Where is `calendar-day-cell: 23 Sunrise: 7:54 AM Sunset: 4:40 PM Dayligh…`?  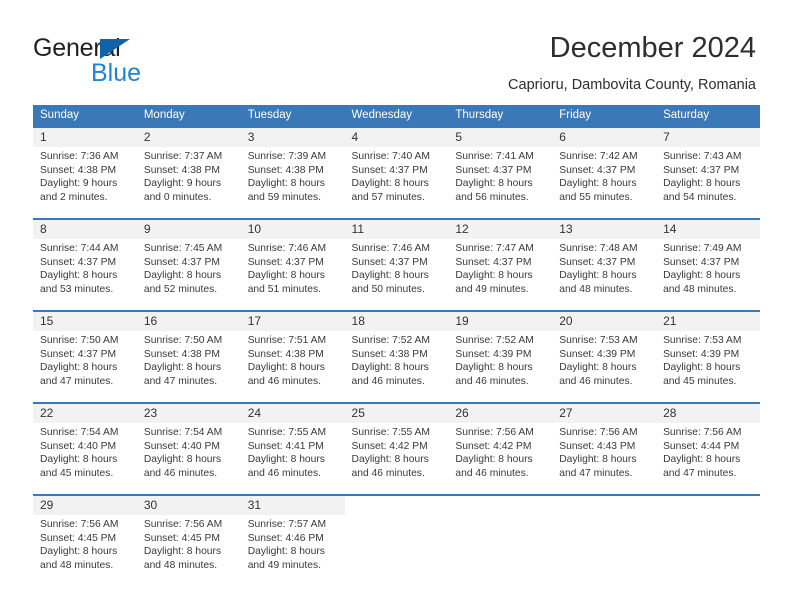 calendar-day-cell: 23 Sunrise: 7:54 AM Sunset: 4:40 PM Dayligh… is located at coordinates (188, 442).